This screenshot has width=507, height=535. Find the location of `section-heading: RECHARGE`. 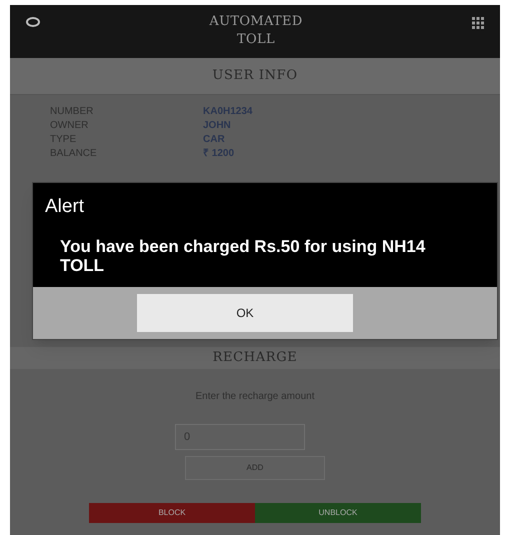

section-heading: RECHARGE is located at coordinates (255, 358).